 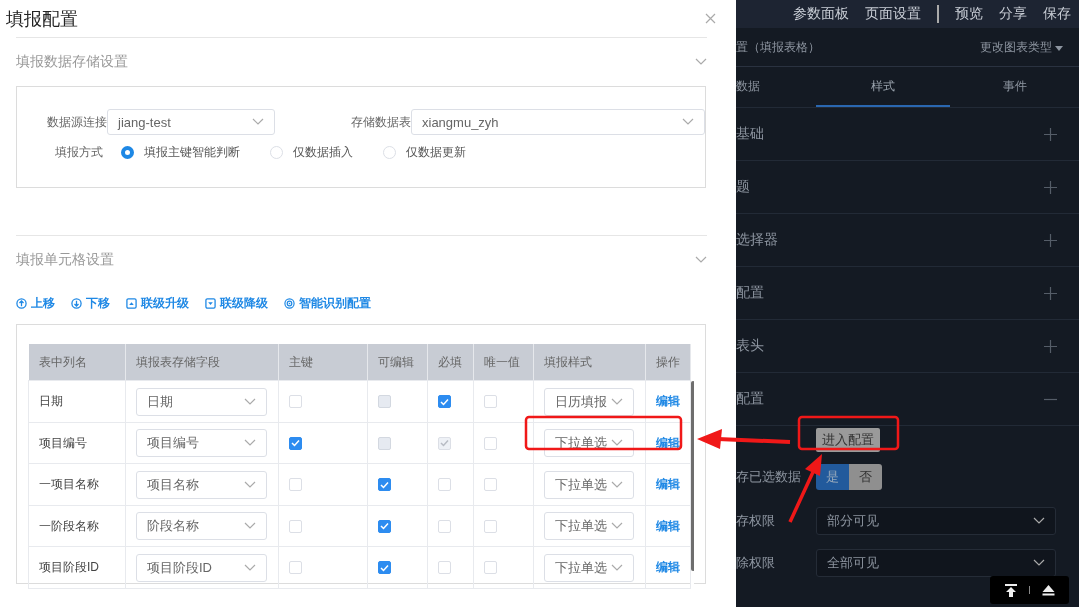 I want to click on section-title: 填报单元格设置, so click(x=65, y=260).